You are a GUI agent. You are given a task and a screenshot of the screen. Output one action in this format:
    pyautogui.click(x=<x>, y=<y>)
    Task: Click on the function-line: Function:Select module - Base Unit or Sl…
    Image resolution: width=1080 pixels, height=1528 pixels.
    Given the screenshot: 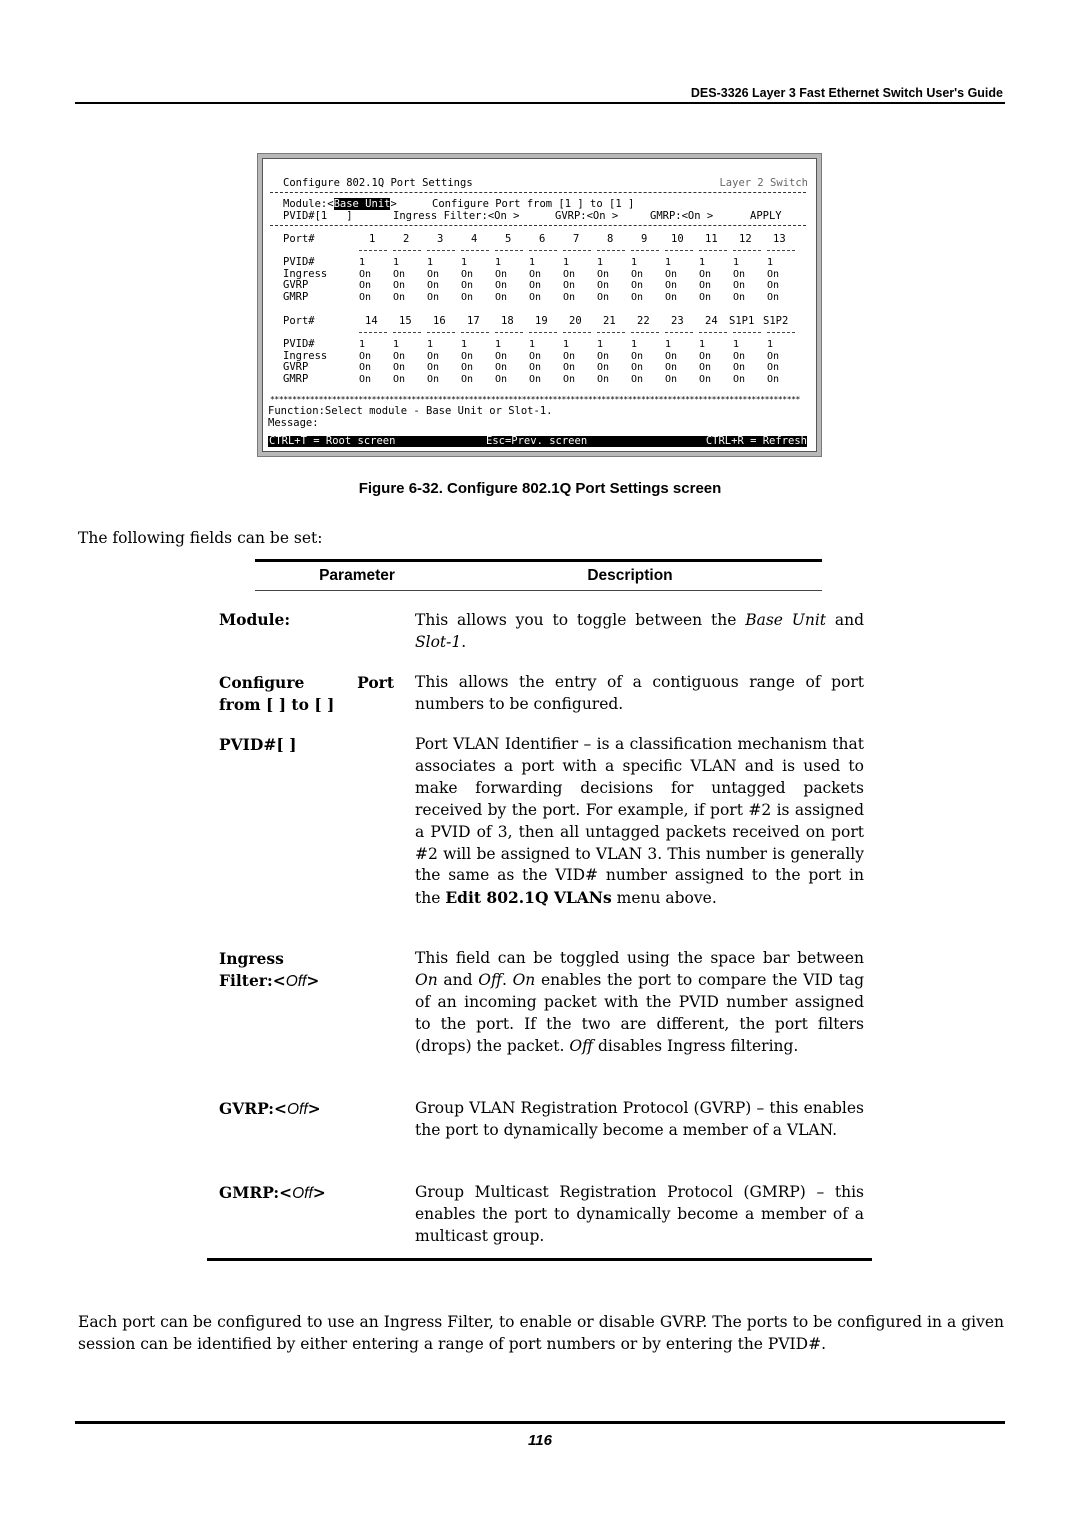 What is the action you would take?
    pyautogui.click(x=410, y=411)
    